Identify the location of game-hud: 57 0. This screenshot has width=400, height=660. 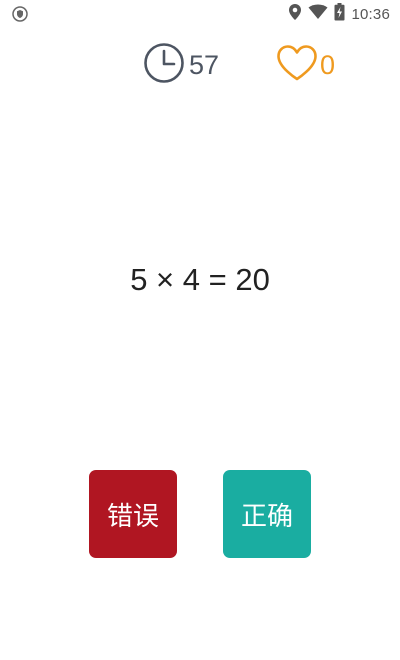
(200, 65).